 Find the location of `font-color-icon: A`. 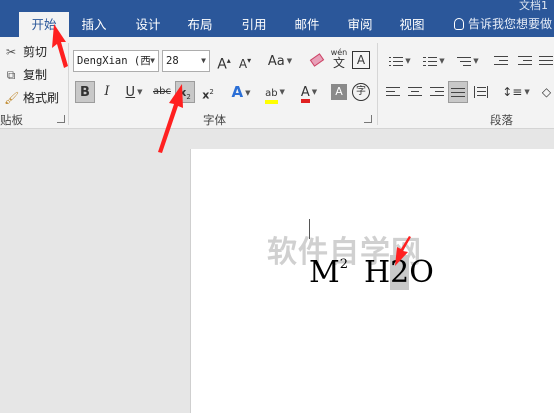

font-color-icon: A is located at coordinates (305, 94).